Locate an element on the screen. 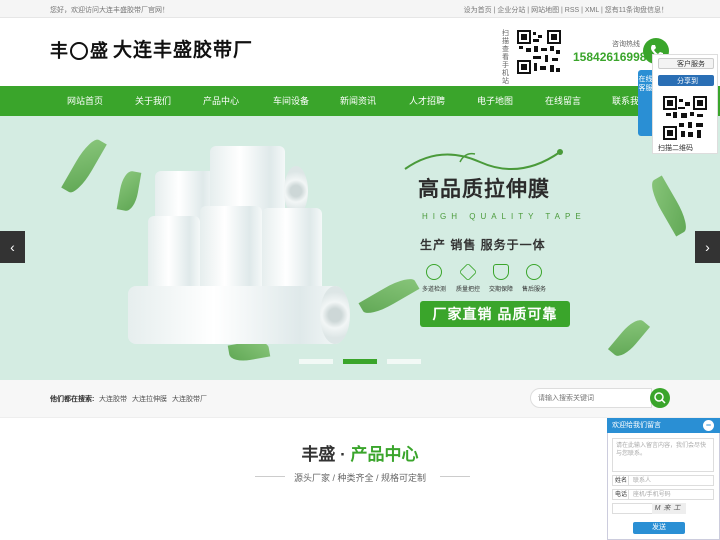 This screenshot has height=540, width=720. online-service-tab: 在线客服 is located at coordinates (645, 103).